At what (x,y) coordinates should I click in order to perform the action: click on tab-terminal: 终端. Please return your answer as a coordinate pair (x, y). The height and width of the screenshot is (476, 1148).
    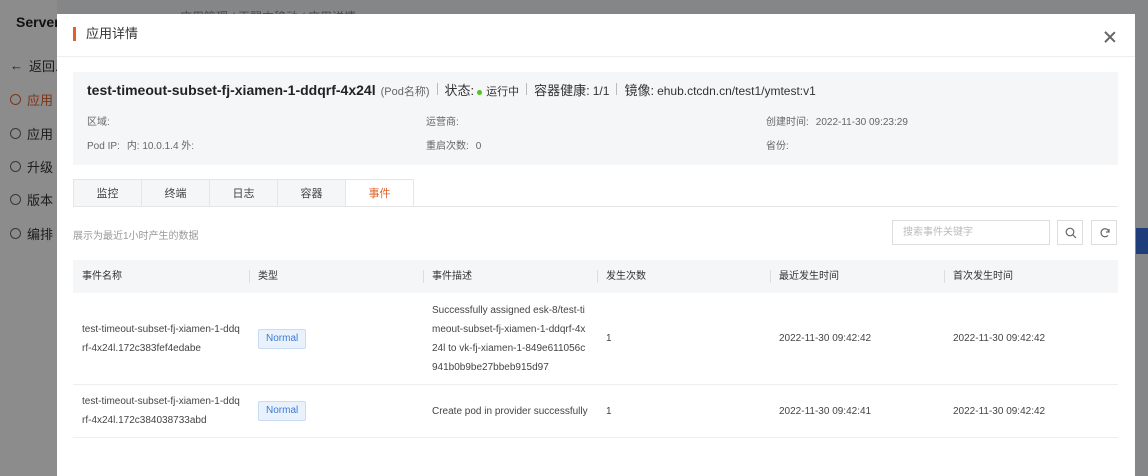
    Looking at the image, I should click on (175, 193).